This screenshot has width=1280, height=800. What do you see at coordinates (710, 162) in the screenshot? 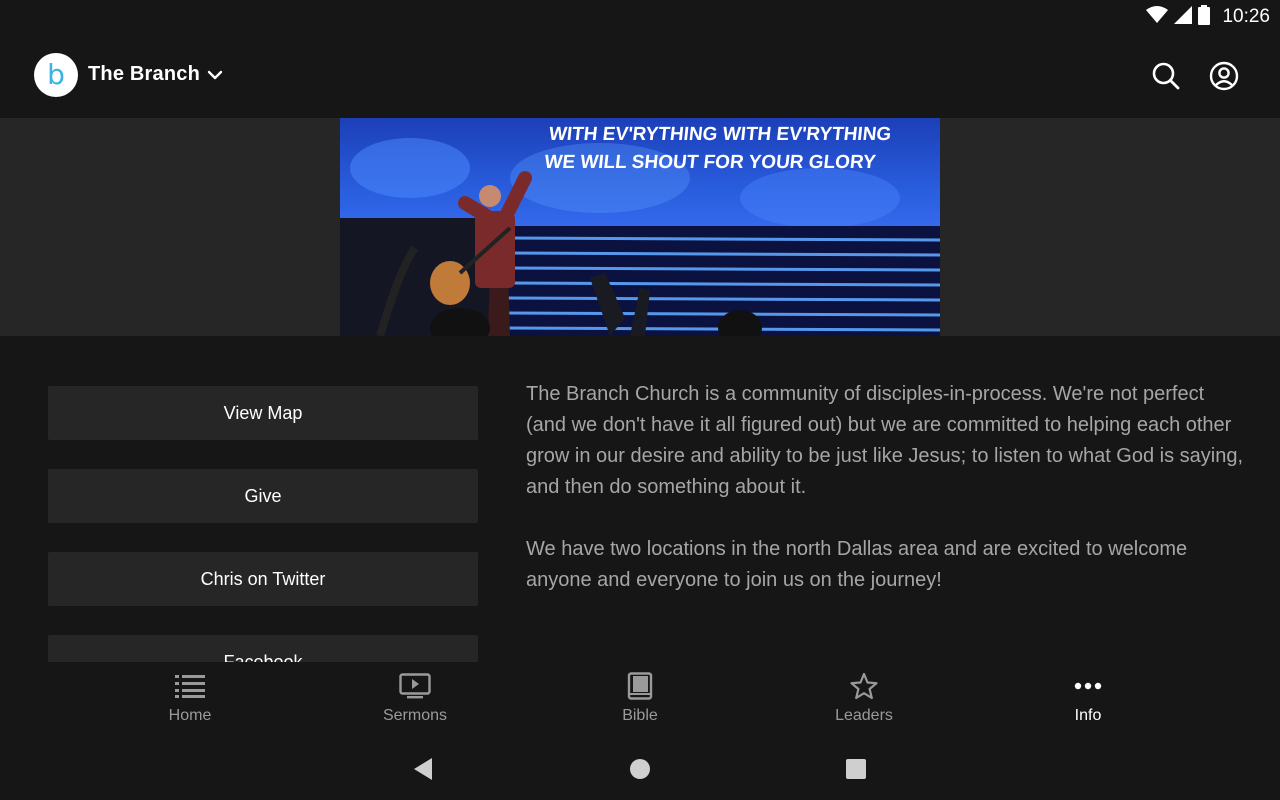
I see `lyrics-line-2: WE WILL SHOUT FOR YOUR GLORY` at bounding box center [710, 162].